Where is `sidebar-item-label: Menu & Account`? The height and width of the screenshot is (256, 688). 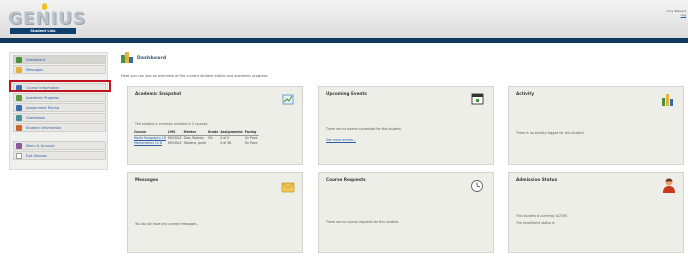 sidebar-item-label: Menu & Account is located at coordinates (40, 145).